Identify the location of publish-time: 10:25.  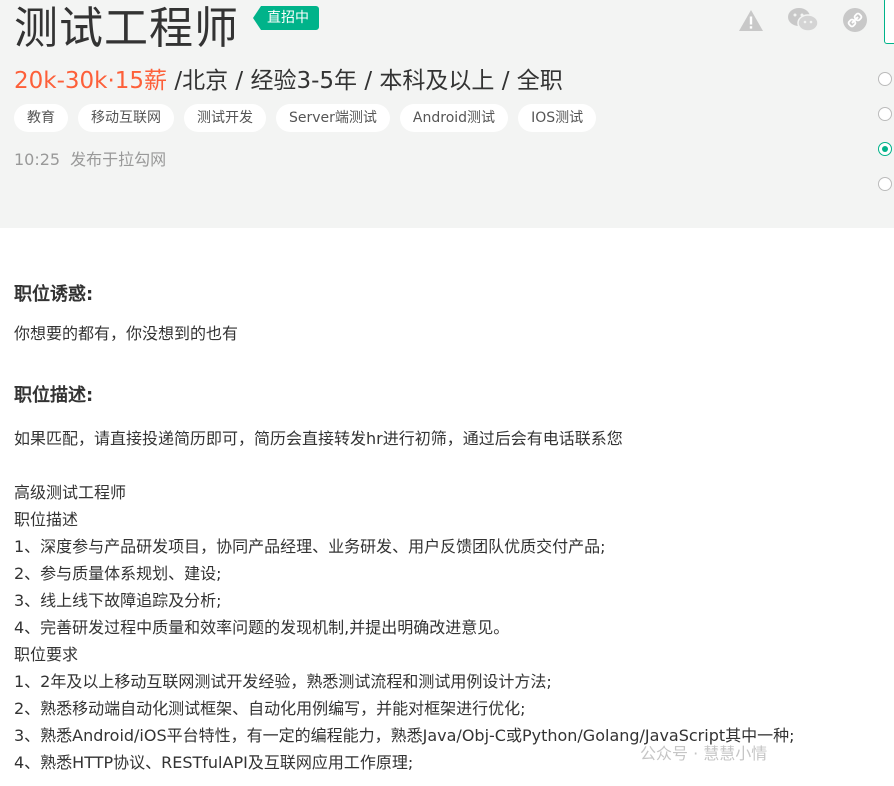
(37, 159).